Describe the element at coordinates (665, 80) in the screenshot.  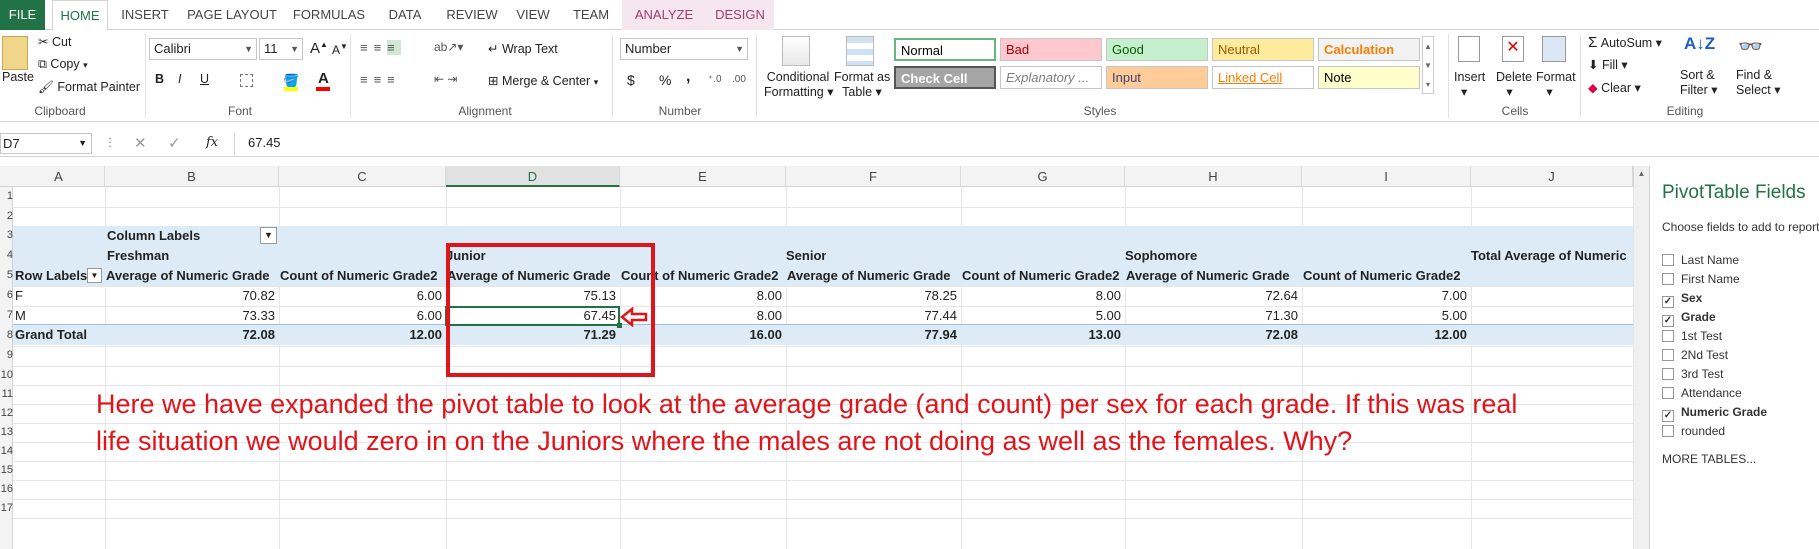
I see `percent-button: %` at that location.